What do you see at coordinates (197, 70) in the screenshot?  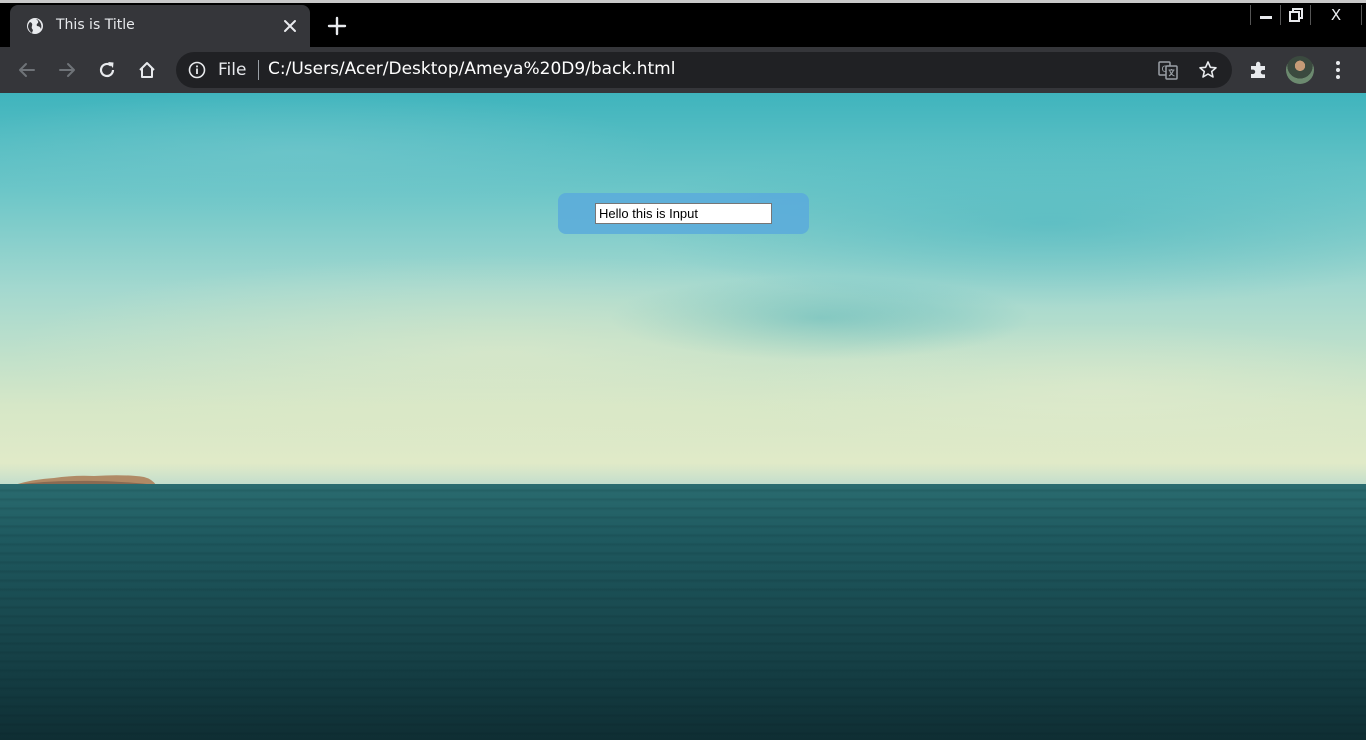 I see `info-icon` at bounding box center [197, 70].